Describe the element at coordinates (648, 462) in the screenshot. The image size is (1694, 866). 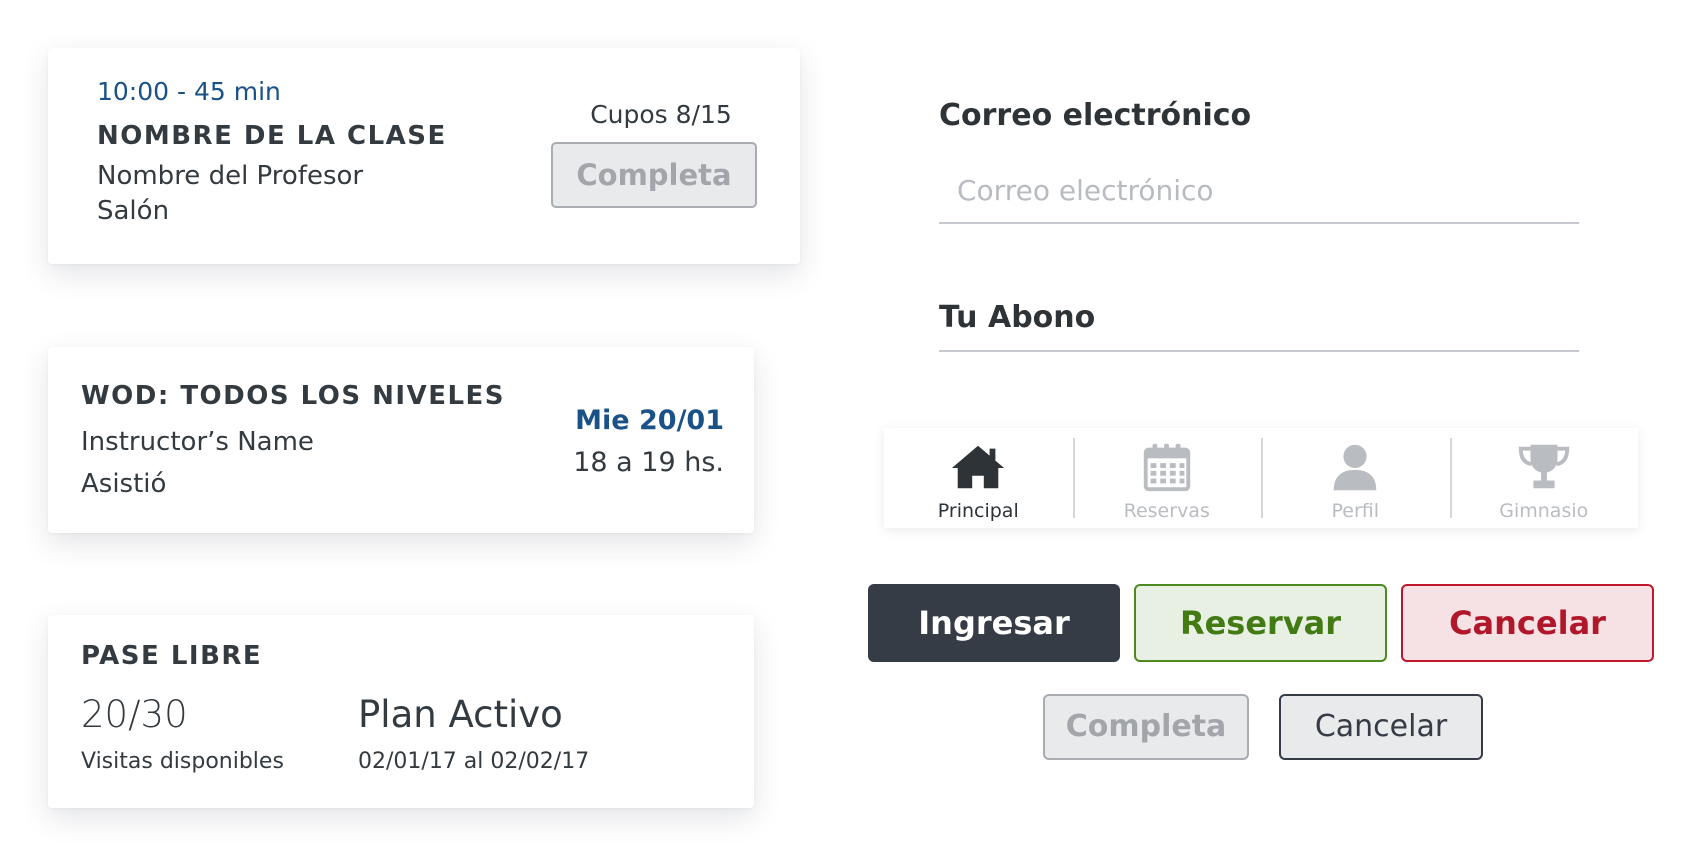
I see `wod-hours: 18 a 19 hs.` at that location.